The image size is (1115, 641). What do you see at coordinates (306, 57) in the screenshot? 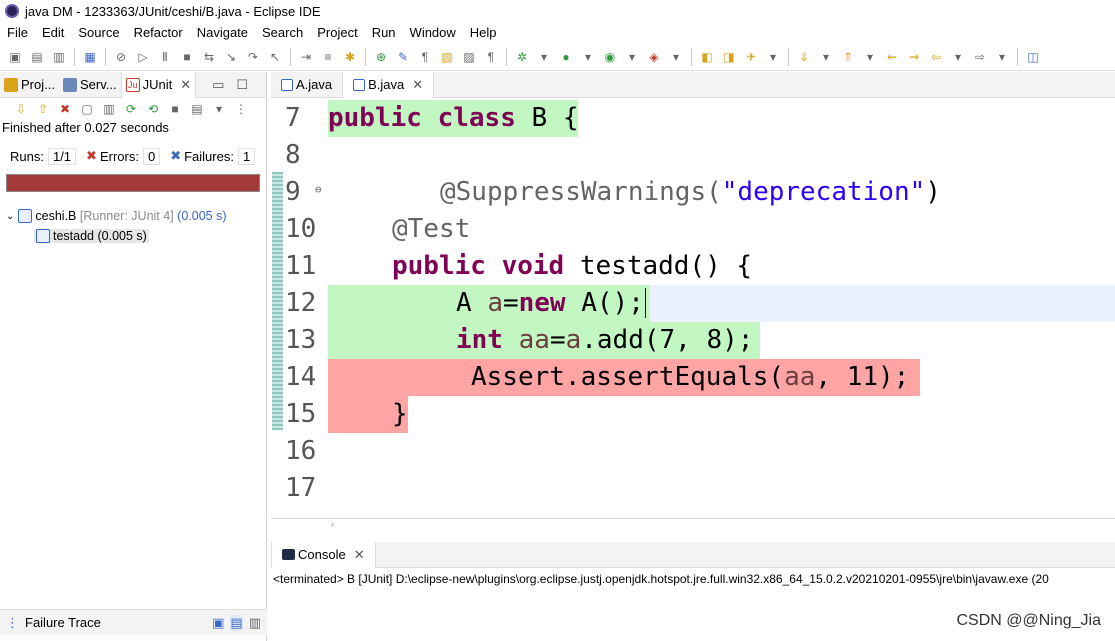
I see `drop-to-frame-icon: ⇥` at bounding box center [306, 57].